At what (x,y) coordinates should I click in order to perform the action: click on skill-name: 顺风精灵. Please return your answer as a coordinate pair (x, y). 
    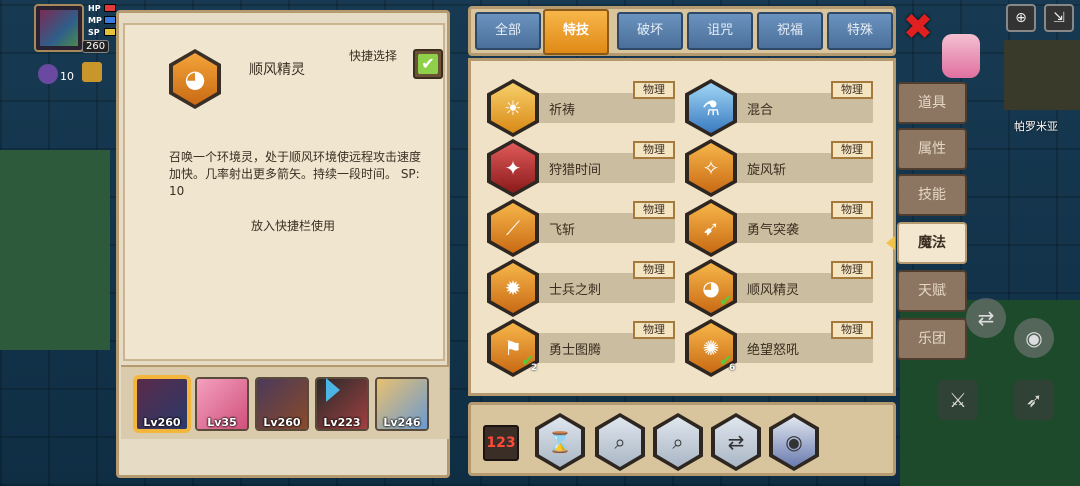
    Looking at the image, I should click on (773, 290).